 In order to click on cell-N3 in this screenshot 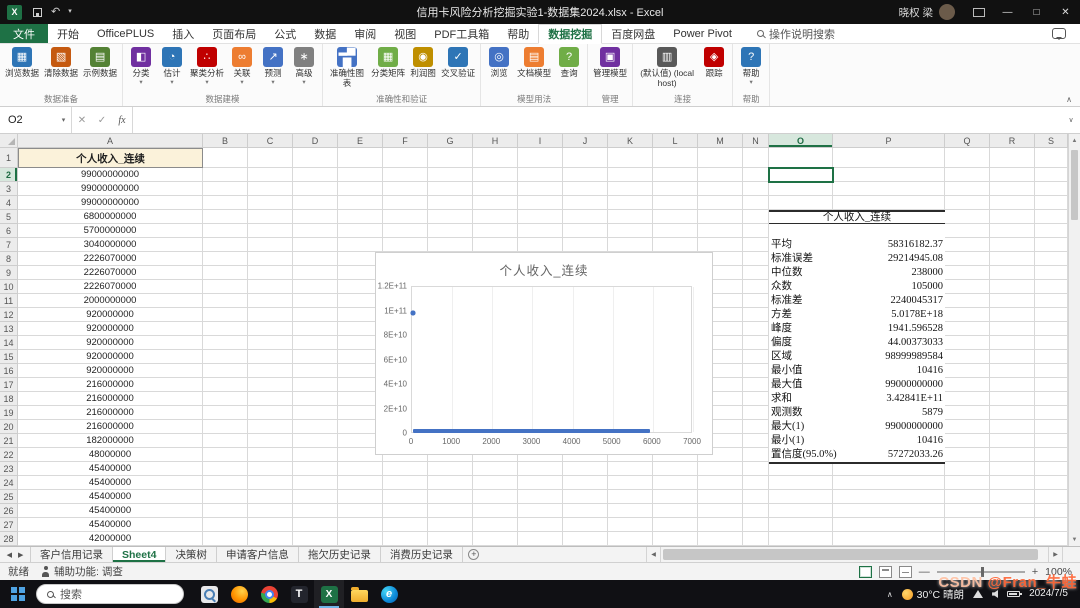, I will do `click(756, 189)`.